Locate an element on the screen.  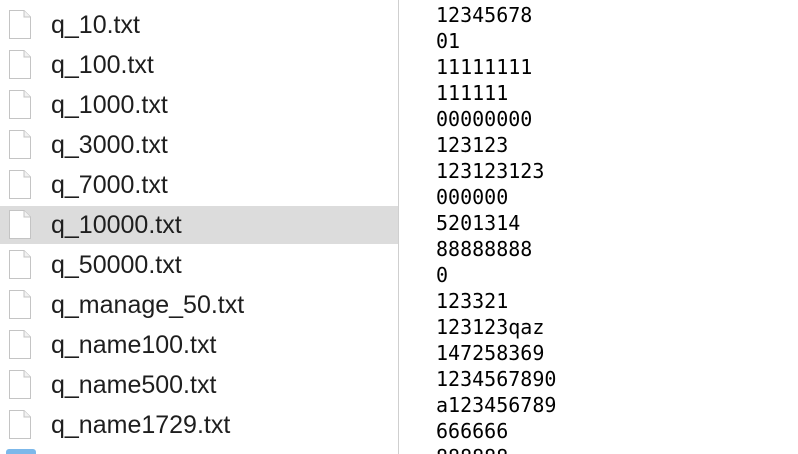
file-row: q_50000.txt is located at coordinates (199, 265).